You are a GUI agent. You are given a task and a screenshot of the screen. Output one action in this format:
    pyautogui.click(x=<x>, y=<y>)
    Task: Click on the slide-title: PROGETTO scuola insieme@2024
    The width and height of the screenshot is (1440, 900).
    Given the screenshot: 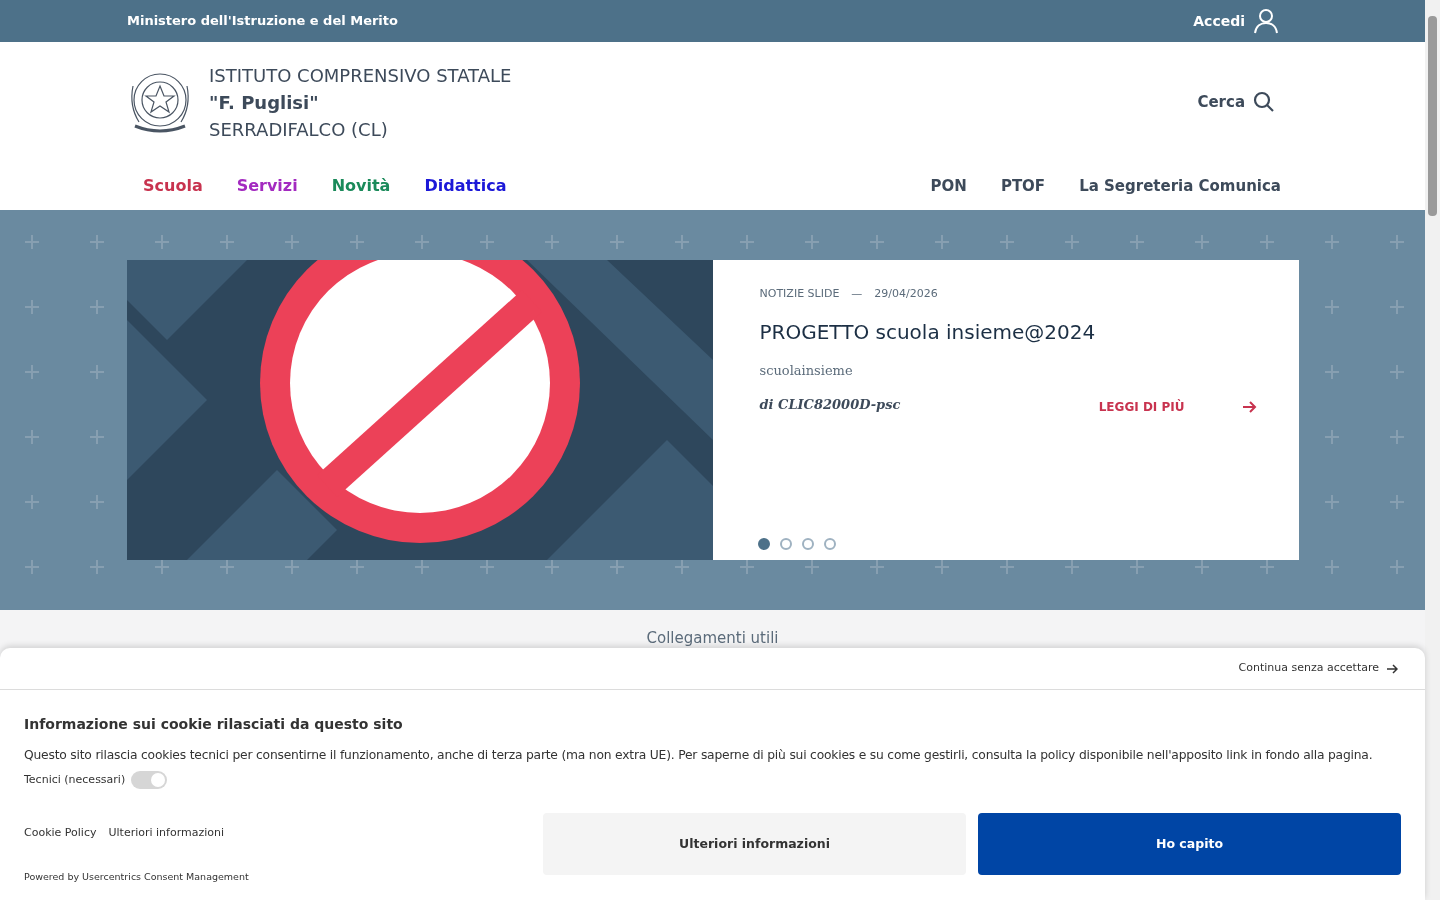 What is the action you would take?
    pyautogui.click(x=1009, y=331)
    